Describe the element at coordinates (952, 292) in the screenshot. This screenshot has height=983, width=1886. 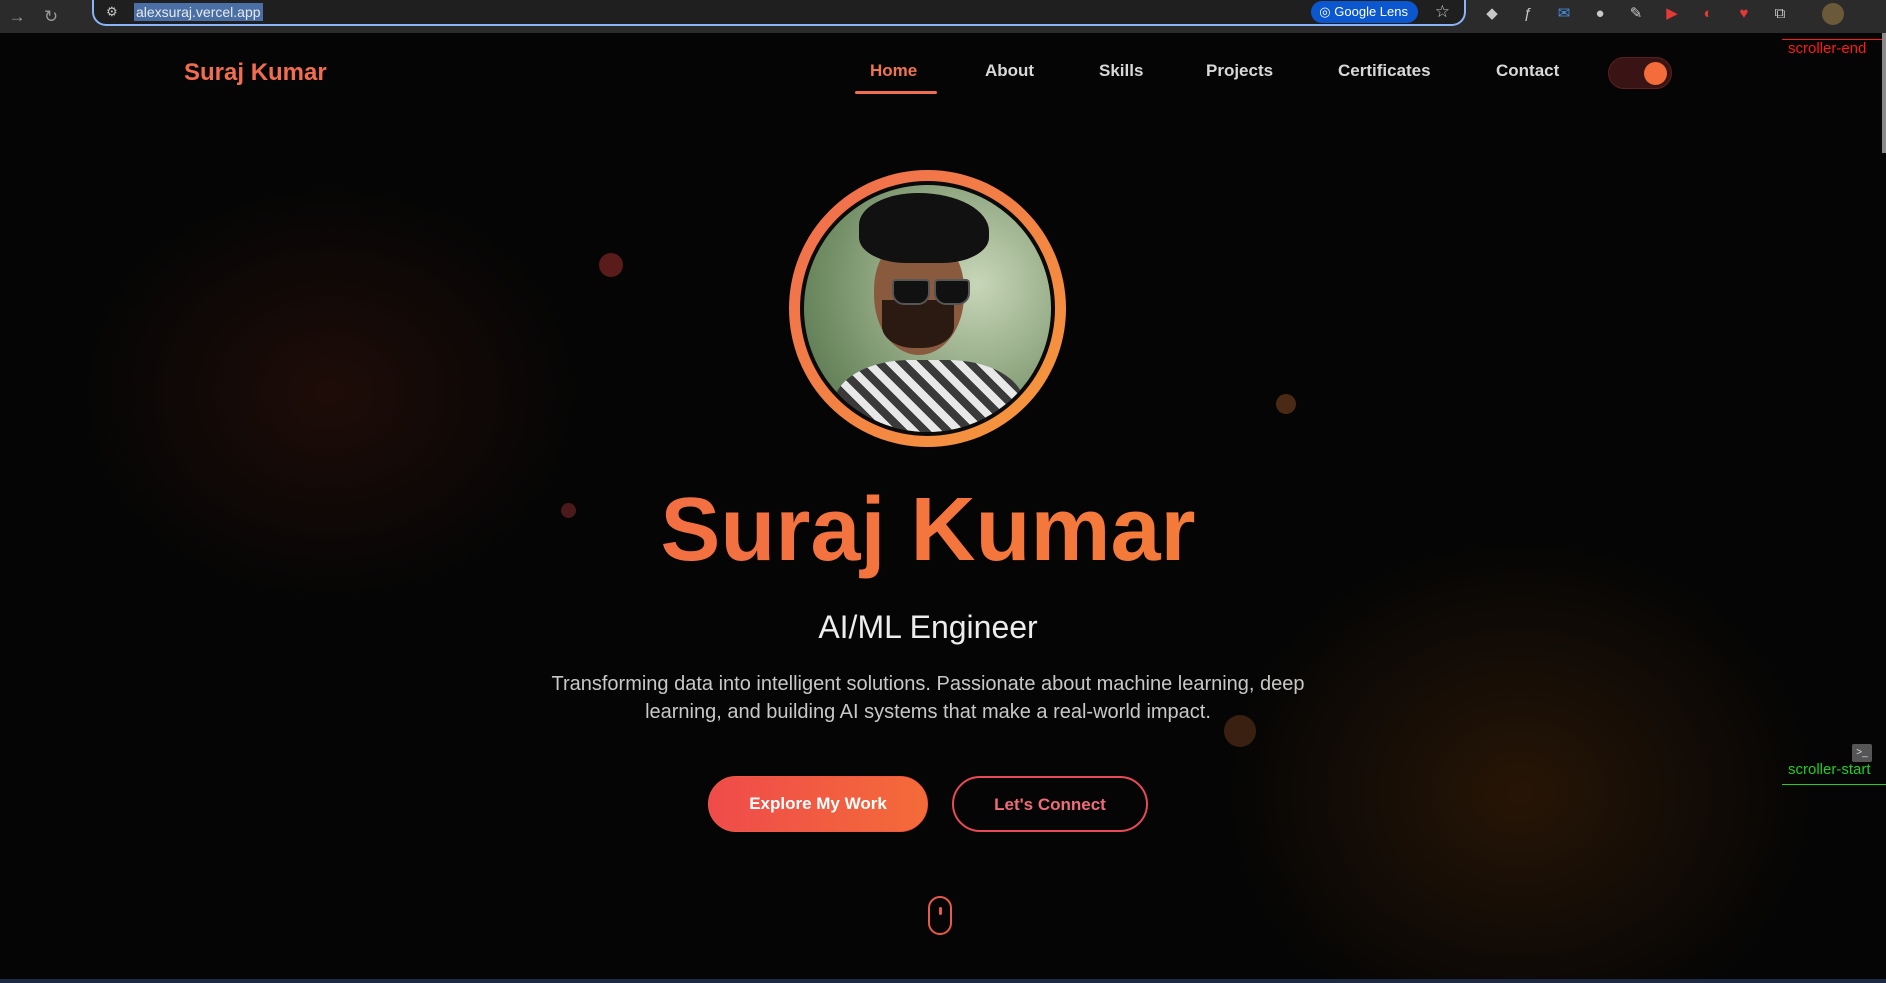
I see `photo-sunglasses-right` at that location.